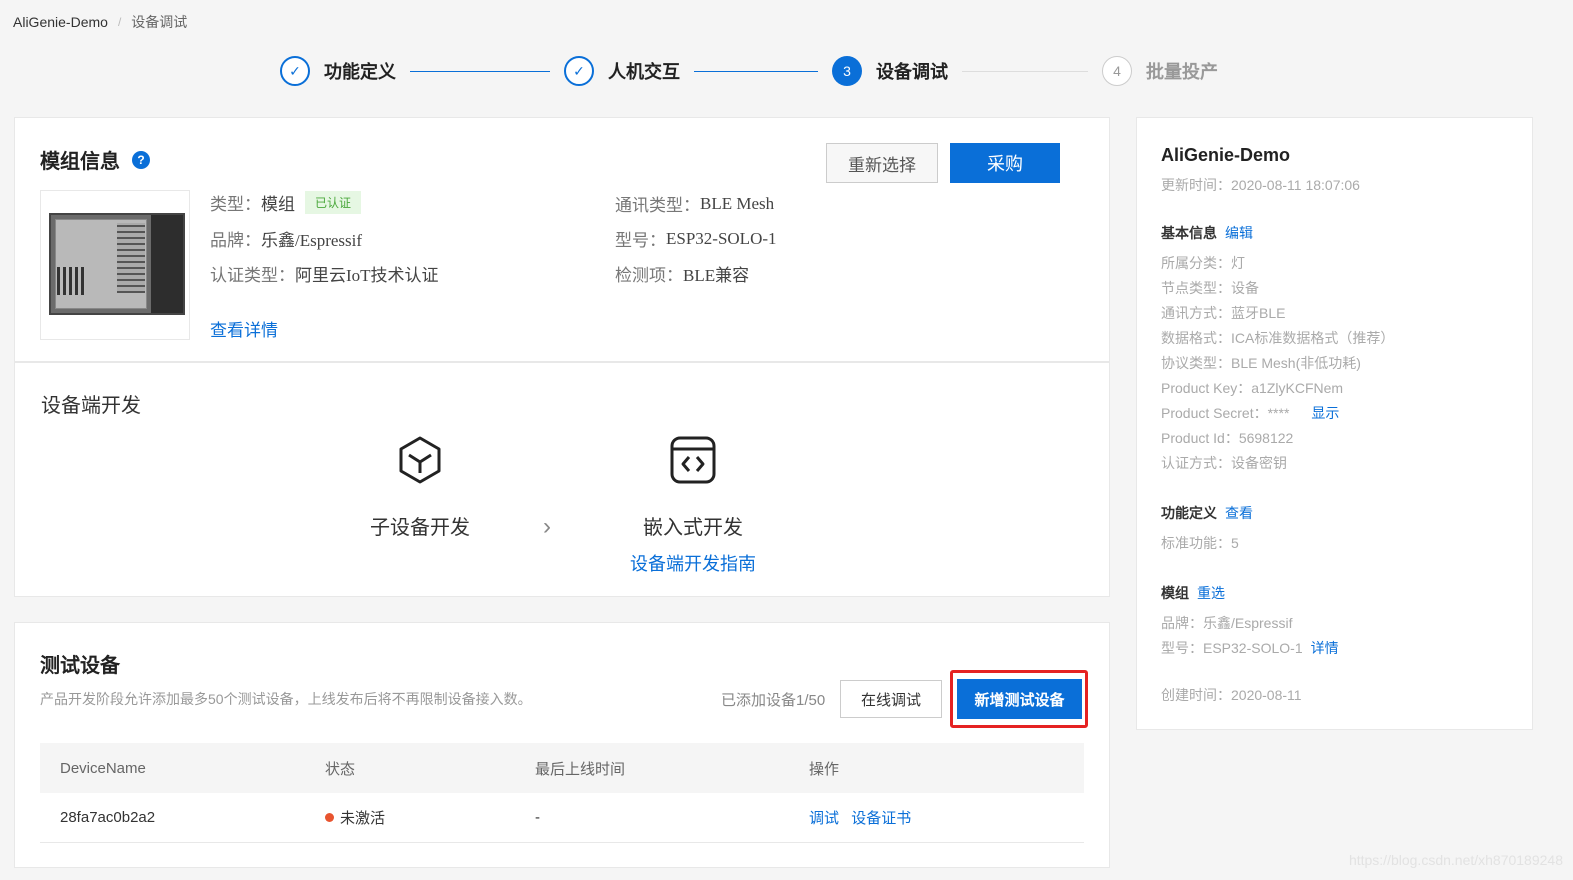 This screenshot has height=880, width=1573. Describe the element at coordinates (1182, 72) in the screenshot. I see `step-label: 批量投产` at that location.